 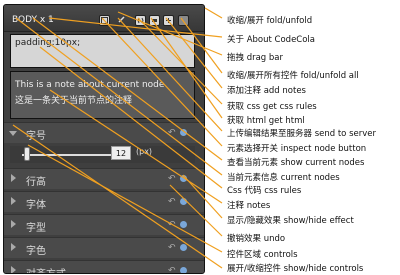 What do you see at coordinates (262, 255) in the screenshot?
I see `annotation-label: 控件区域 controls` at bounding box center [262, 255].